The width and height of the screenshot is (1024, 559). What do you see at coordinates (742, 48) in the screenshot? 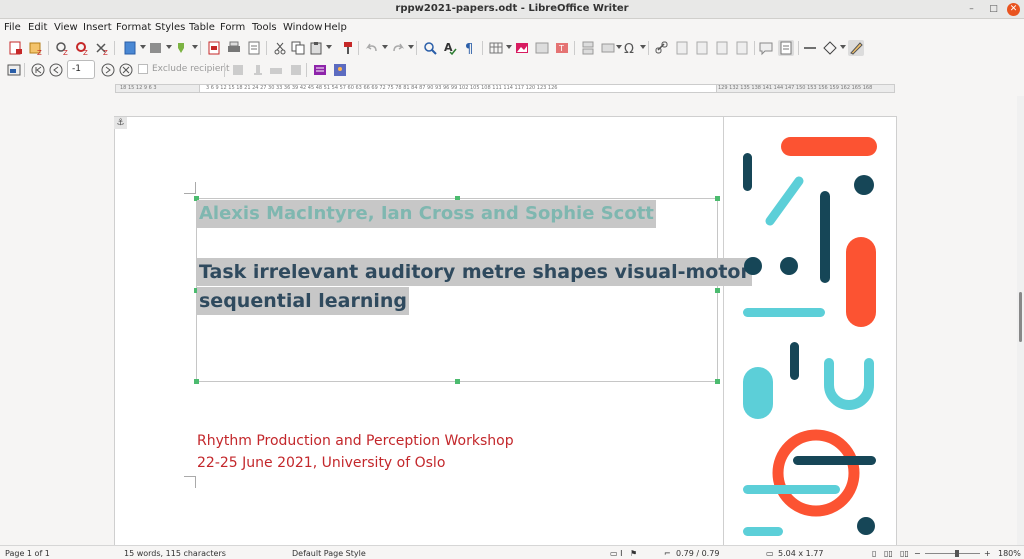
I see `cross-reference-icon` at bounding box center [742, 48].